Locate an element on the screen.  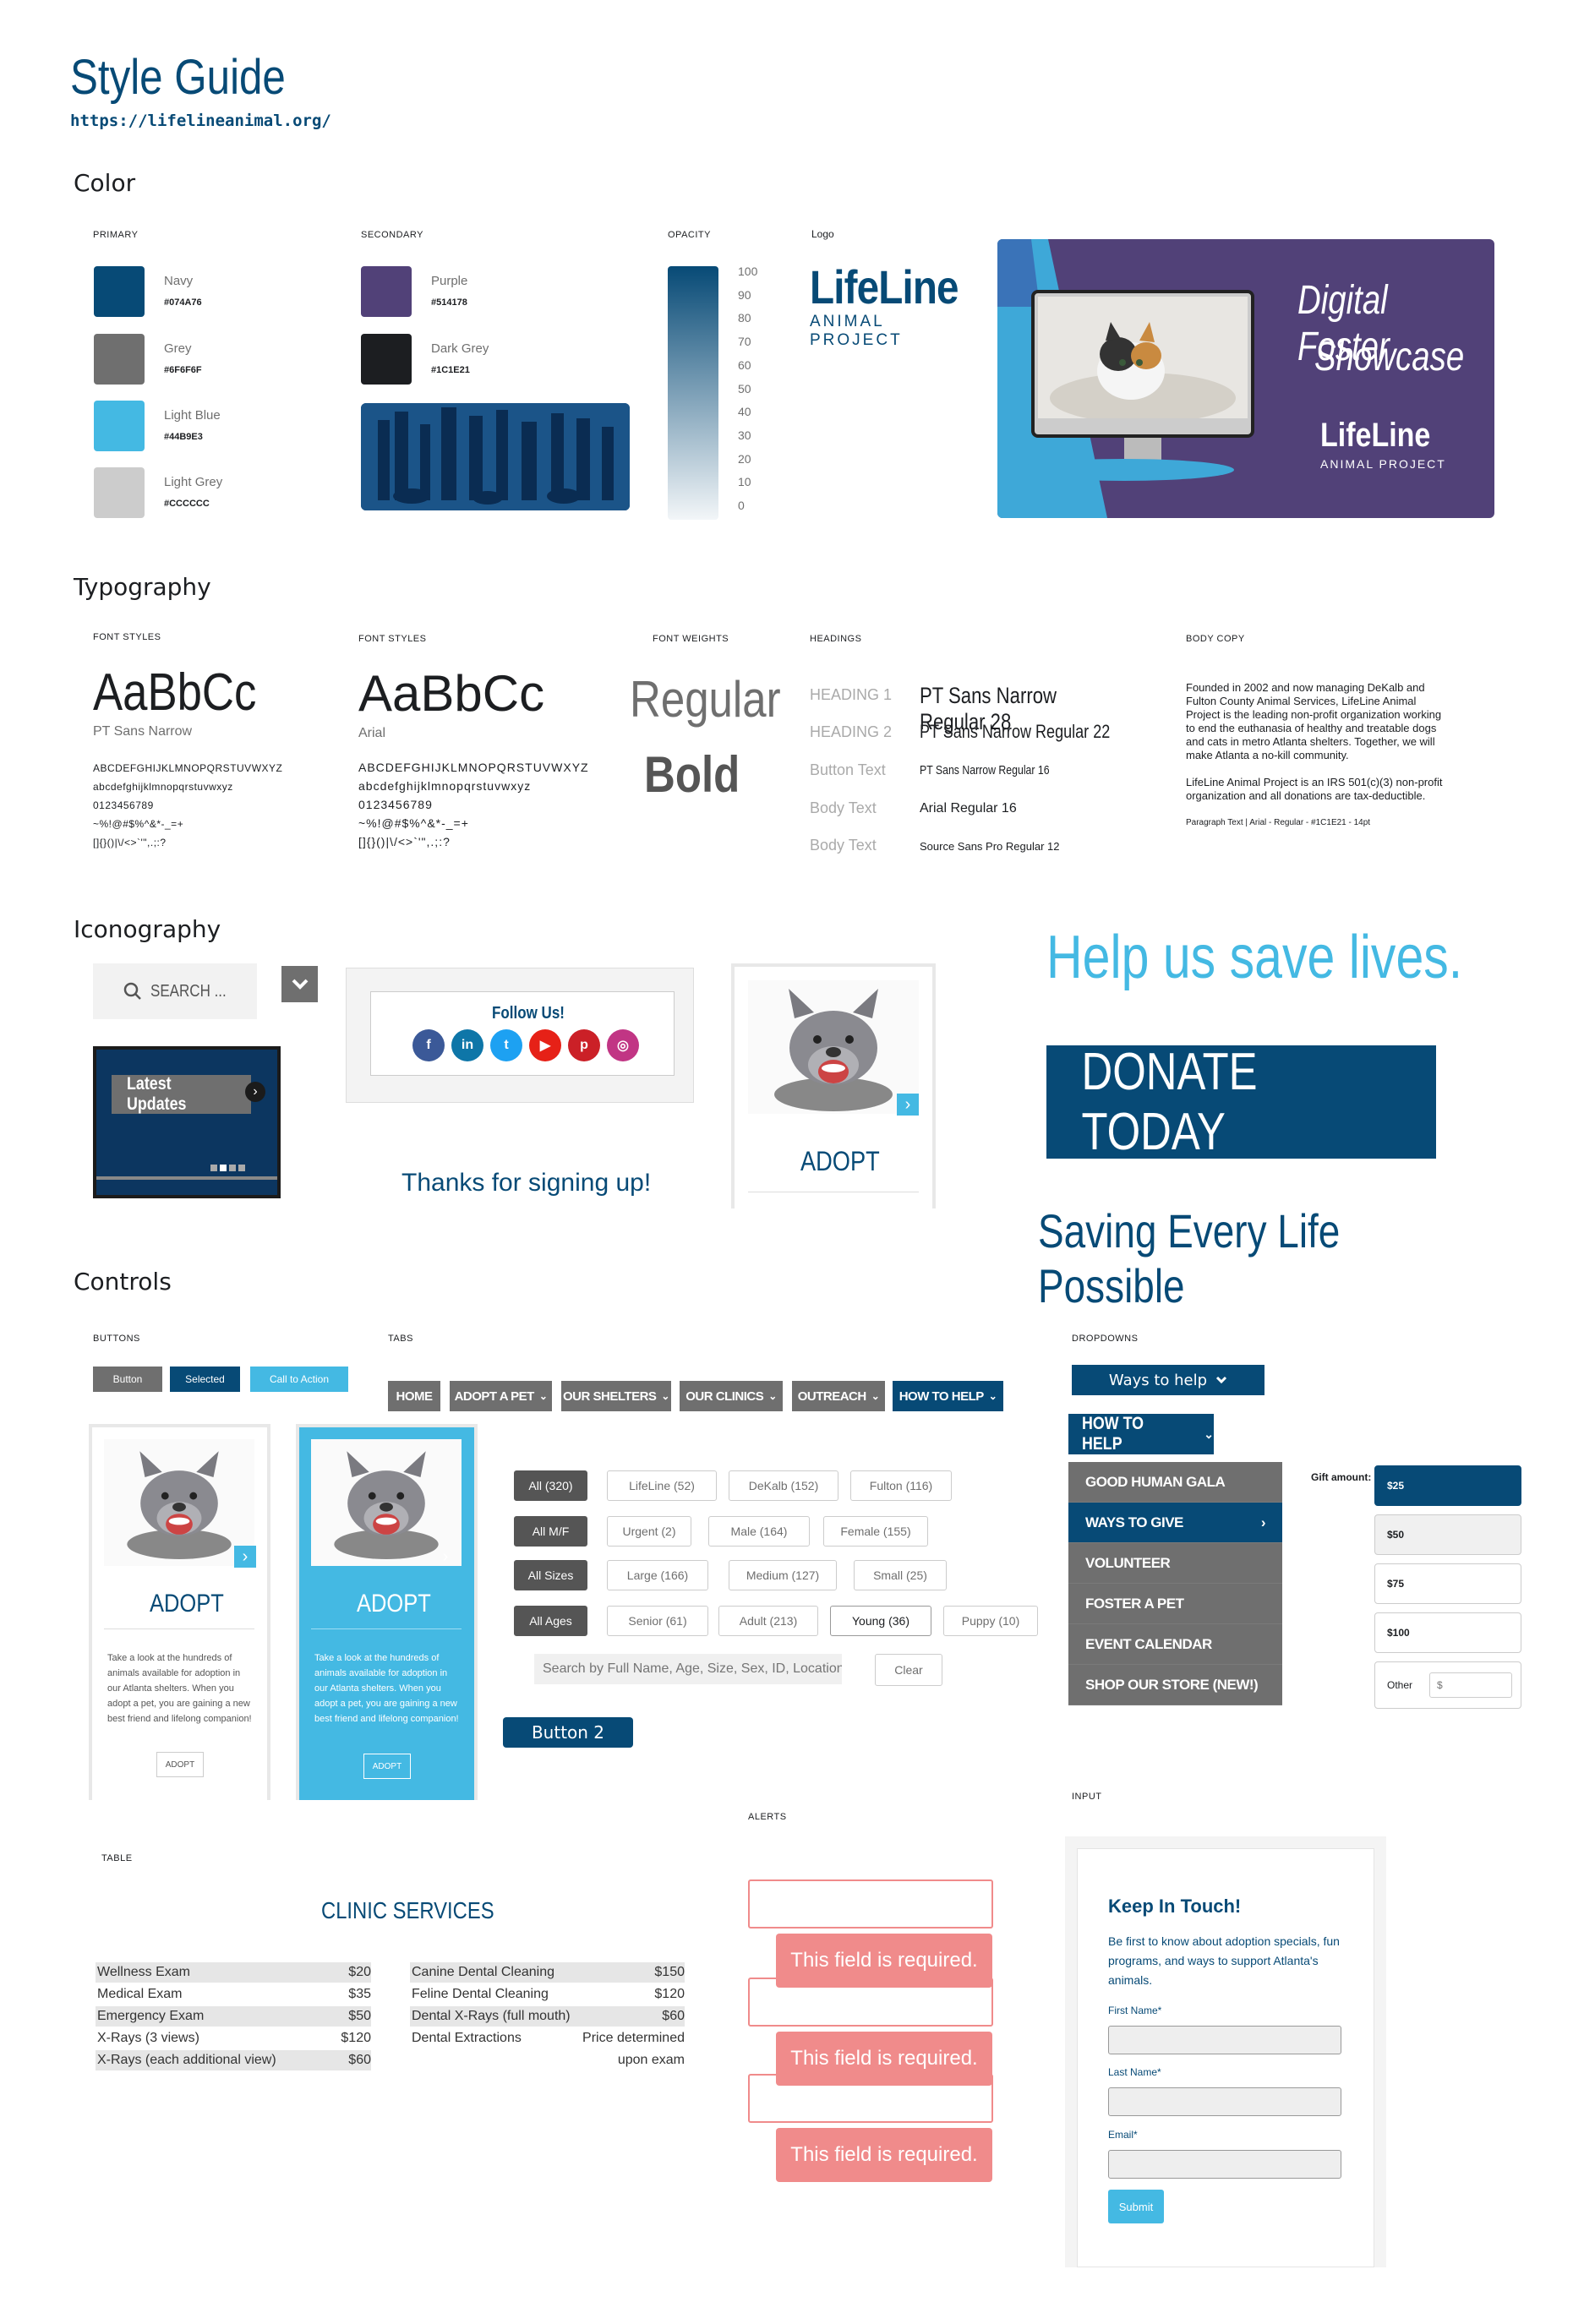
swatch-purple is located at coordinates (386, 291).